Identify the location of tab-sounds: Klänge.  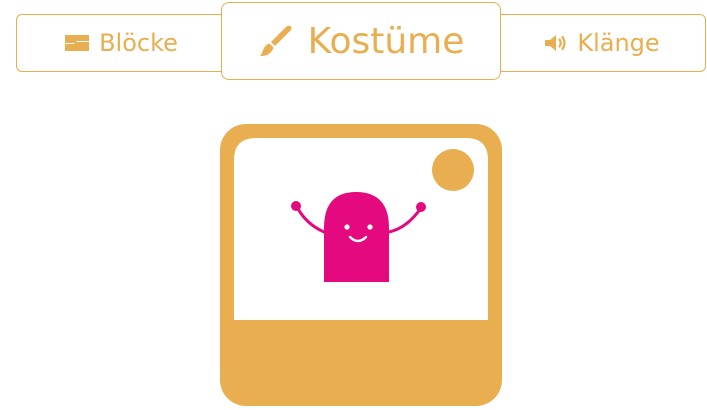
(601, 43).